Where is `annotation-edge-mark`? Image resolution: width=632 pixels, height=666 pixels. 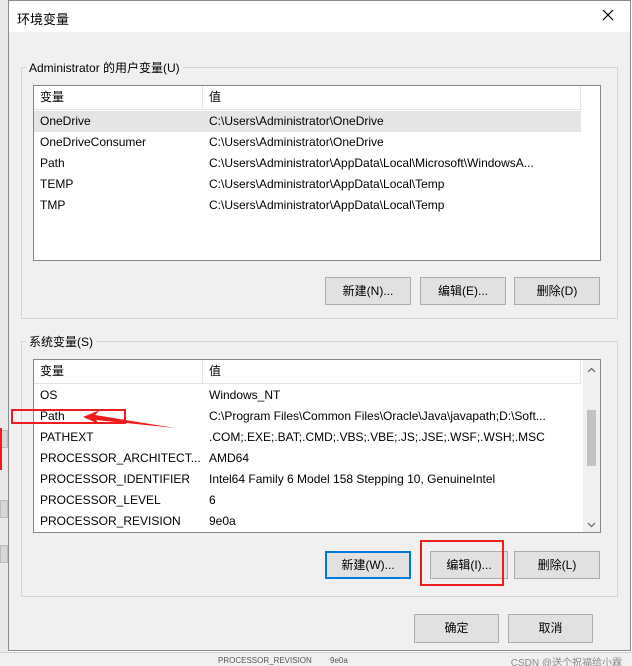 annotation-edge-mark is located at coordinates (1, 449).